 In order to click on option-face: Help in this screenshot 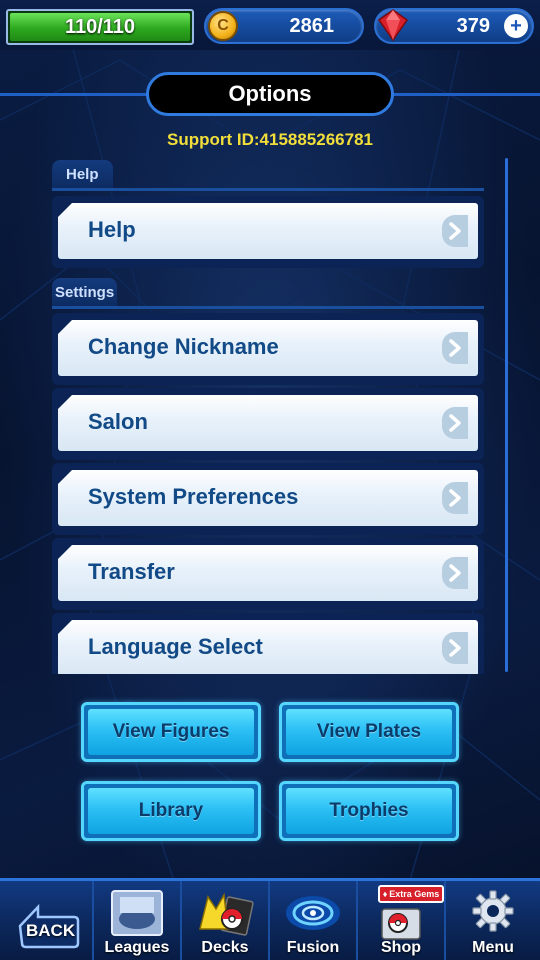, I will do `click(268, 231)`.